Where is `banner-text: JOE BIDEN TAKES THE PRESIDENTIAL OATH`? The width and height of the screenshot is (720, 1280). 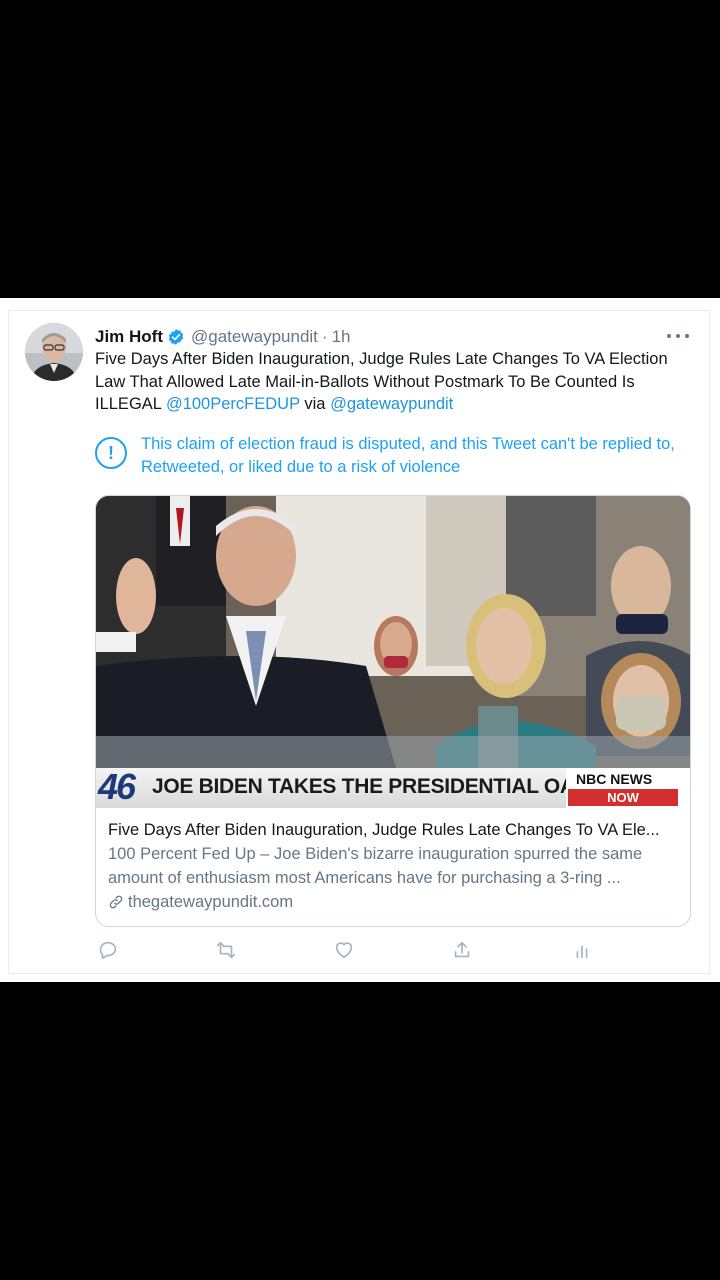 banner-text: JOE BIDEN TAKES THE PRESIDENTIAL OATH is located at coordinates (376, 786).